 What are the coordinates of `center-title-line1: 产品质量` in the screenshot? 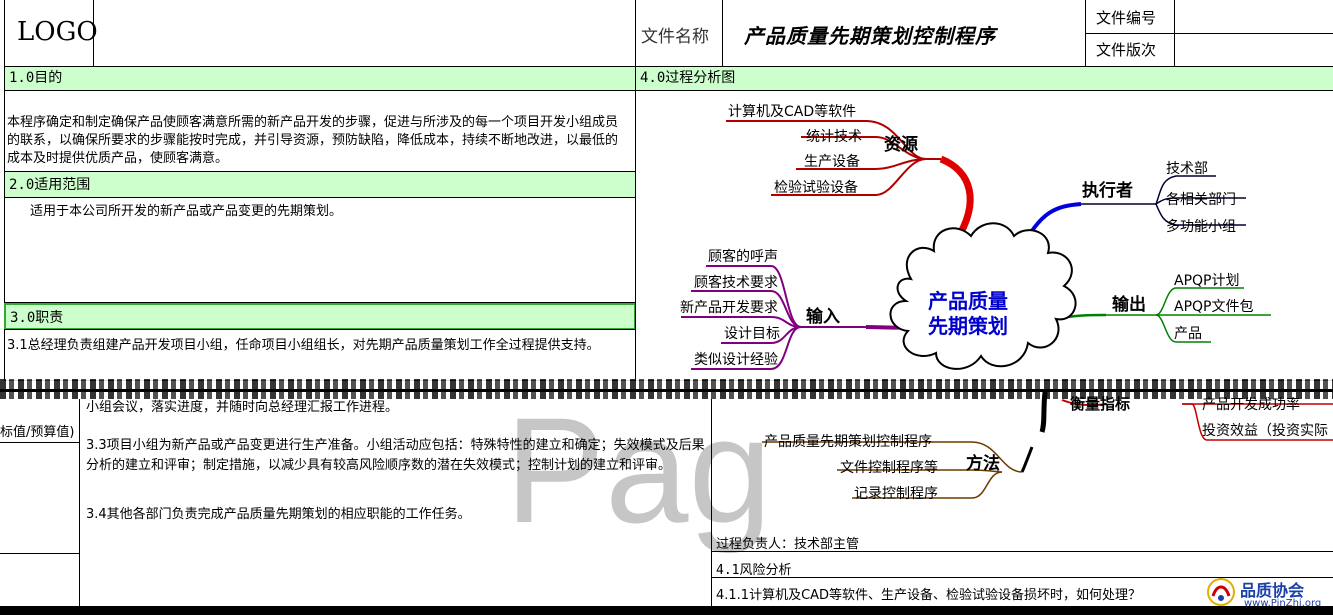 It's located at (968, 301).